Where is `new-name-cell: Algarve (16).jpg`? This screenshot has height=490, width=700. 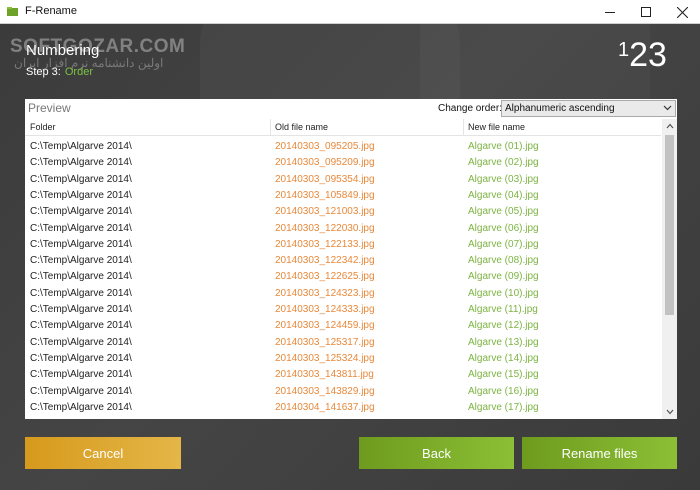 new-name-cell: Algarve (16).jpg is located at coordinates (503, 391).